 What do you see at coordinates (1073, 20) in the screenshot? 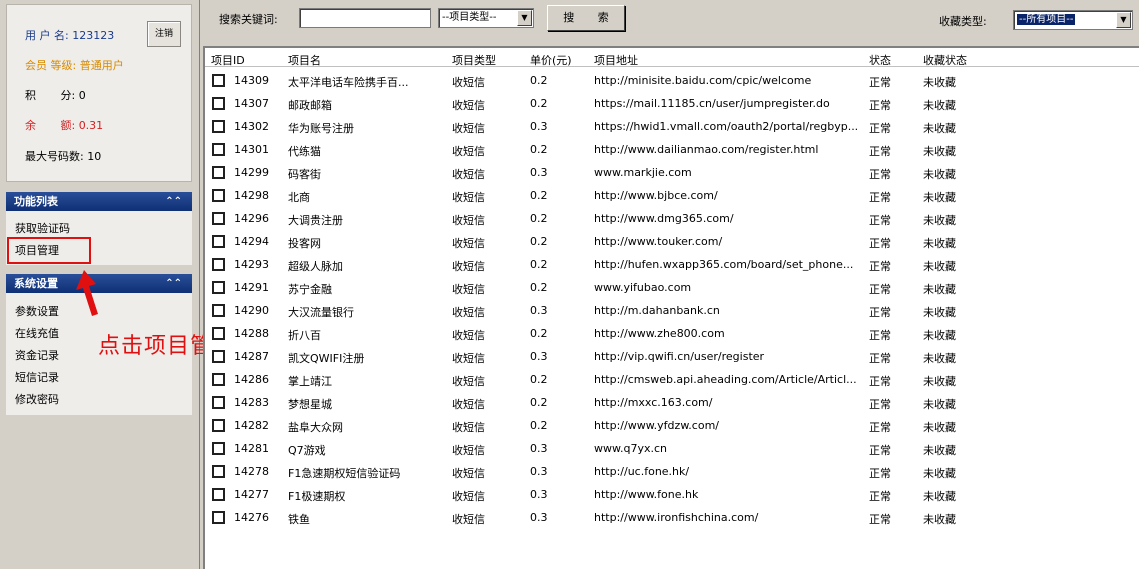
I see `fav-type-select: --所有项目-- ▼` at bounding box center [1073, 20].